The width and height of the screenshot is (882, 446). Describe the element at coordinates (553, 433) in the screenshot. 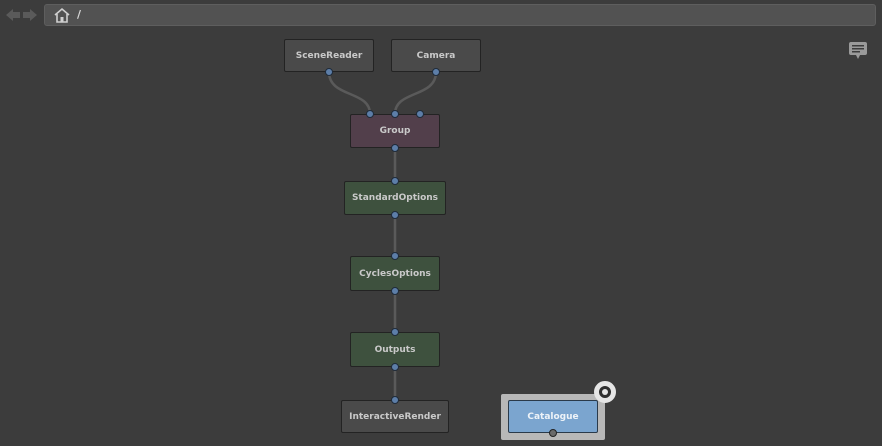

I see `plug-catalogue-out` at that location.